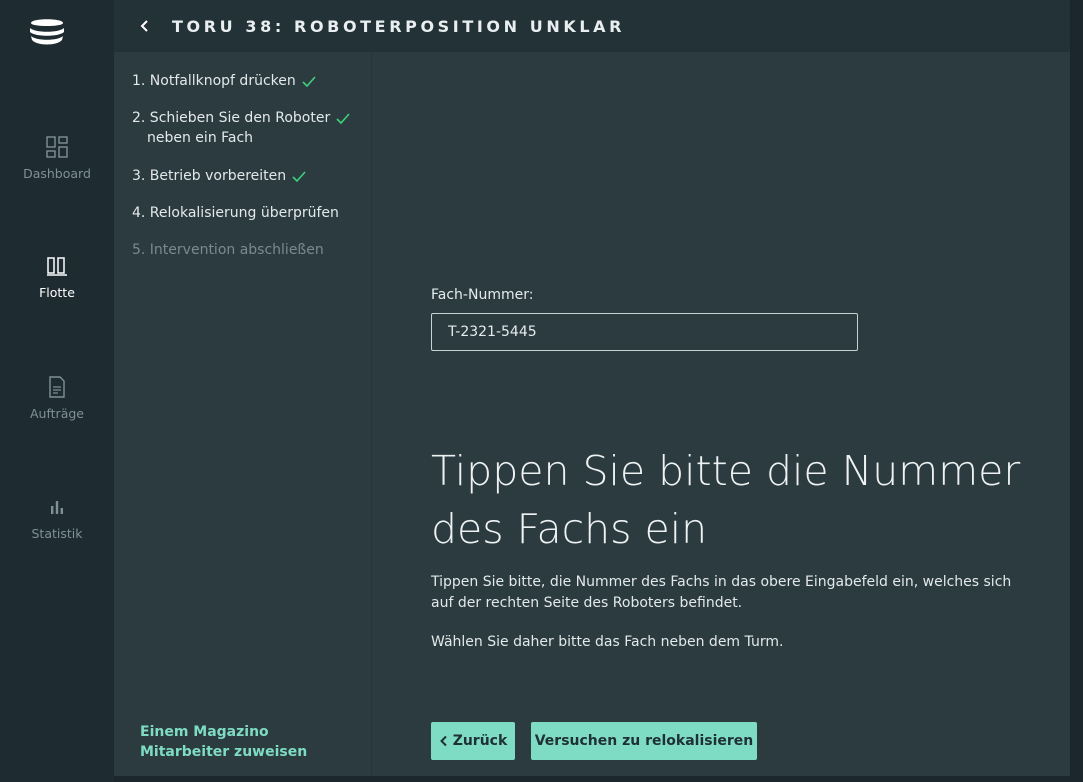 The height and width of the screenshot is (782, 1083). I want to click on step-label-line2: neben ein Fach, so click(200, 138).